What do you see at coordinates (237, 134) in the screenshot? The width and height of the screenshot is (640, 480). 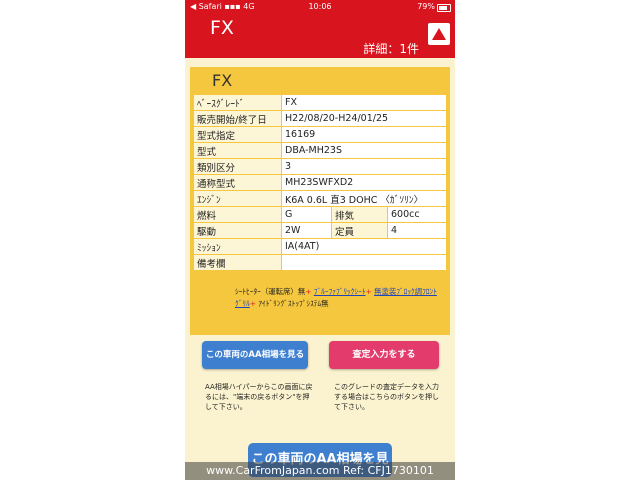 I see `row-label: 型式指定` at bounding box center [237, 134].